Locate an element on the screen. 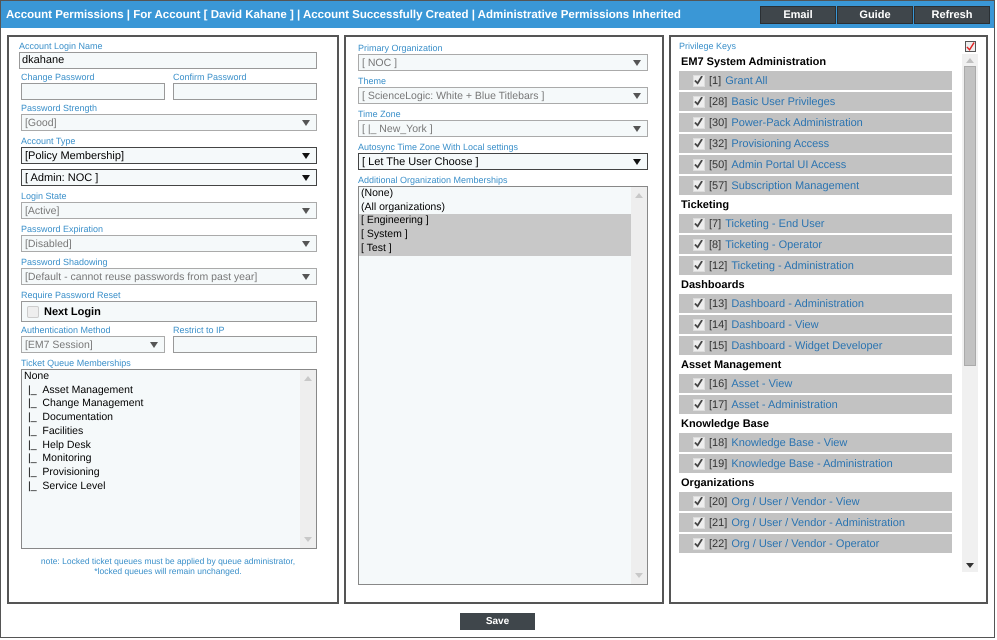 This screenshot has height=640, width=997. note-text: *locked queues will remain unchanged. is located at coordinates (168, 571).